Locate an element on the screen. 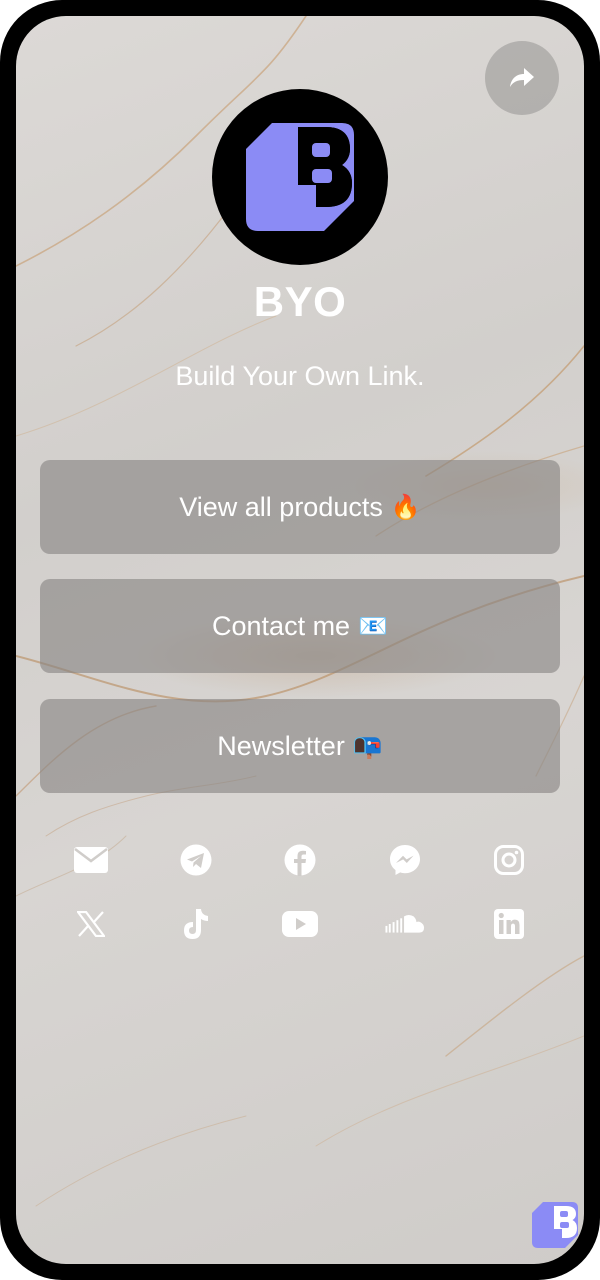 This screenshot has width=600, height=1280. messenger-icon is located at coordinates (405, 860).